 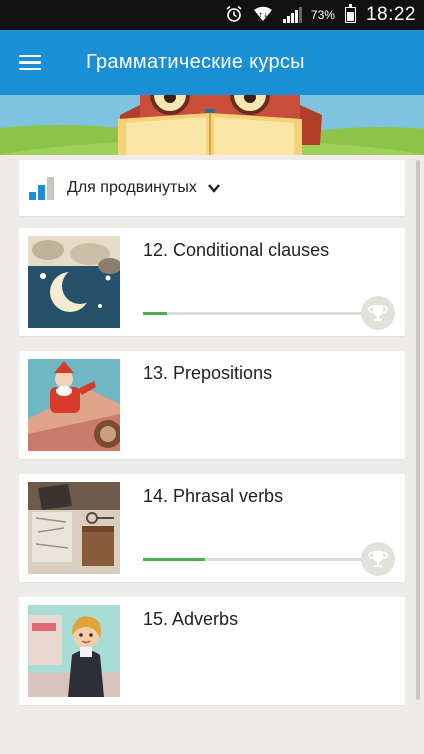 I want to click on course-card-phrasal-verbs: 14. Phrasal verbs, so click(x=212, y=528).